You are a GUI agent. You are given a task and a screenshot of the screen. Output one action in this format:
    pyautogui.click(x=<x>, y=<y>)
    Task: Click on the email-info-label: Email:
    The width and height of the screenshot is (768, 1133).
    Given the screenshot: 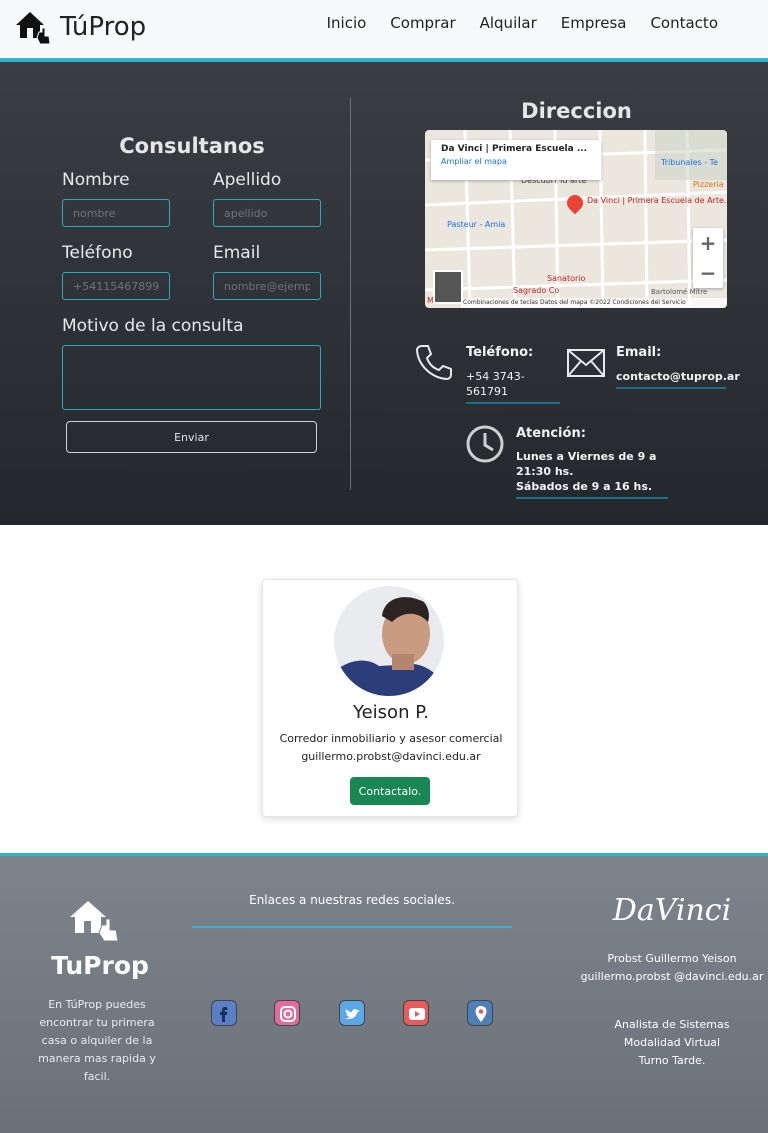 What is the action you would take?
    pyautogui.click(x=639, y=352)
    